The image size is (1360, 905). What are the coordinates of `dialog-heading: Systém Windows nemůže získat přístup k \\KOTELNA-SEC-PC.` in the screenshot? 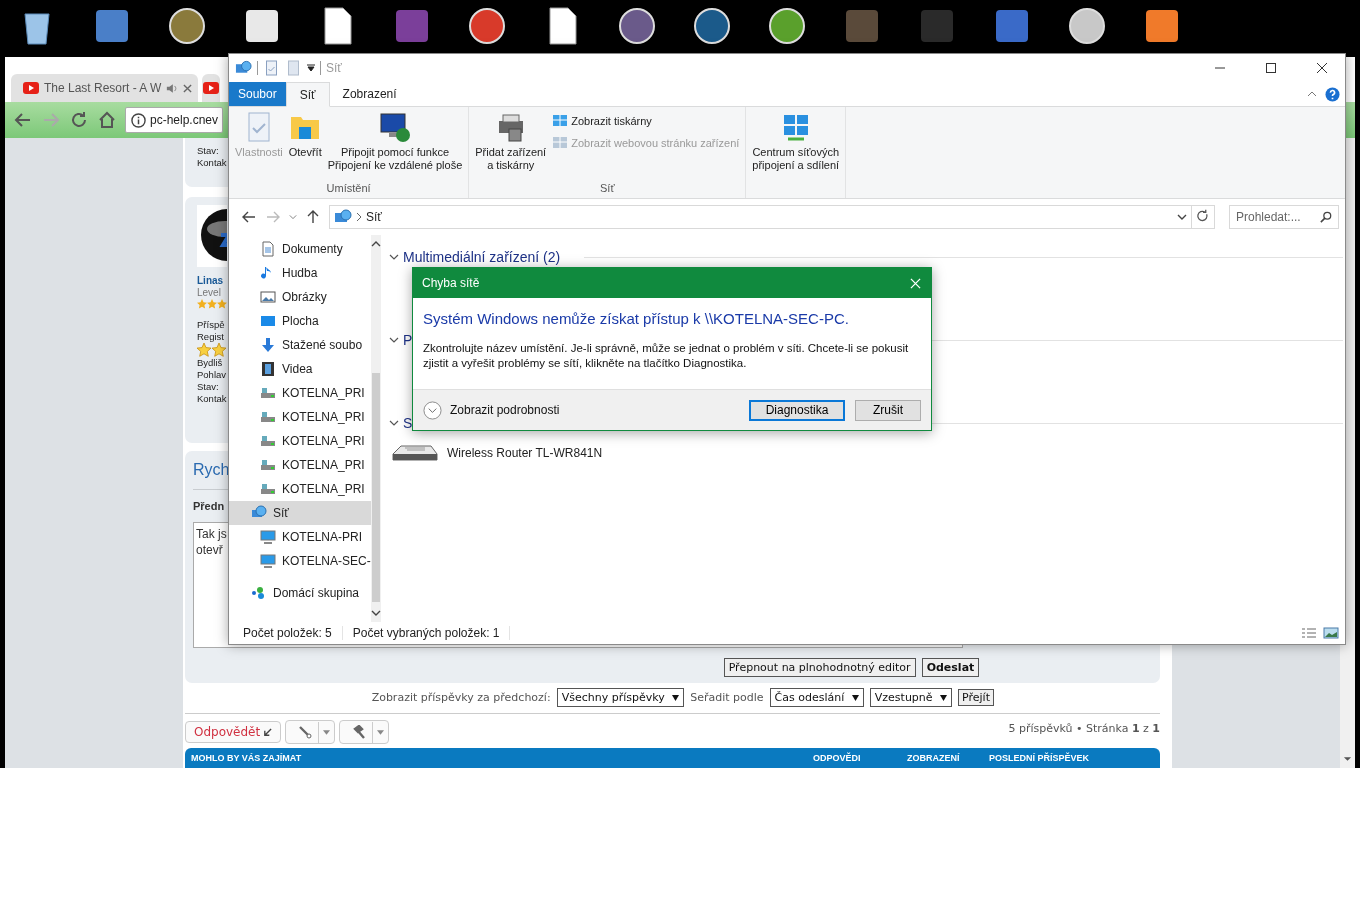 It's located at (636, 318).